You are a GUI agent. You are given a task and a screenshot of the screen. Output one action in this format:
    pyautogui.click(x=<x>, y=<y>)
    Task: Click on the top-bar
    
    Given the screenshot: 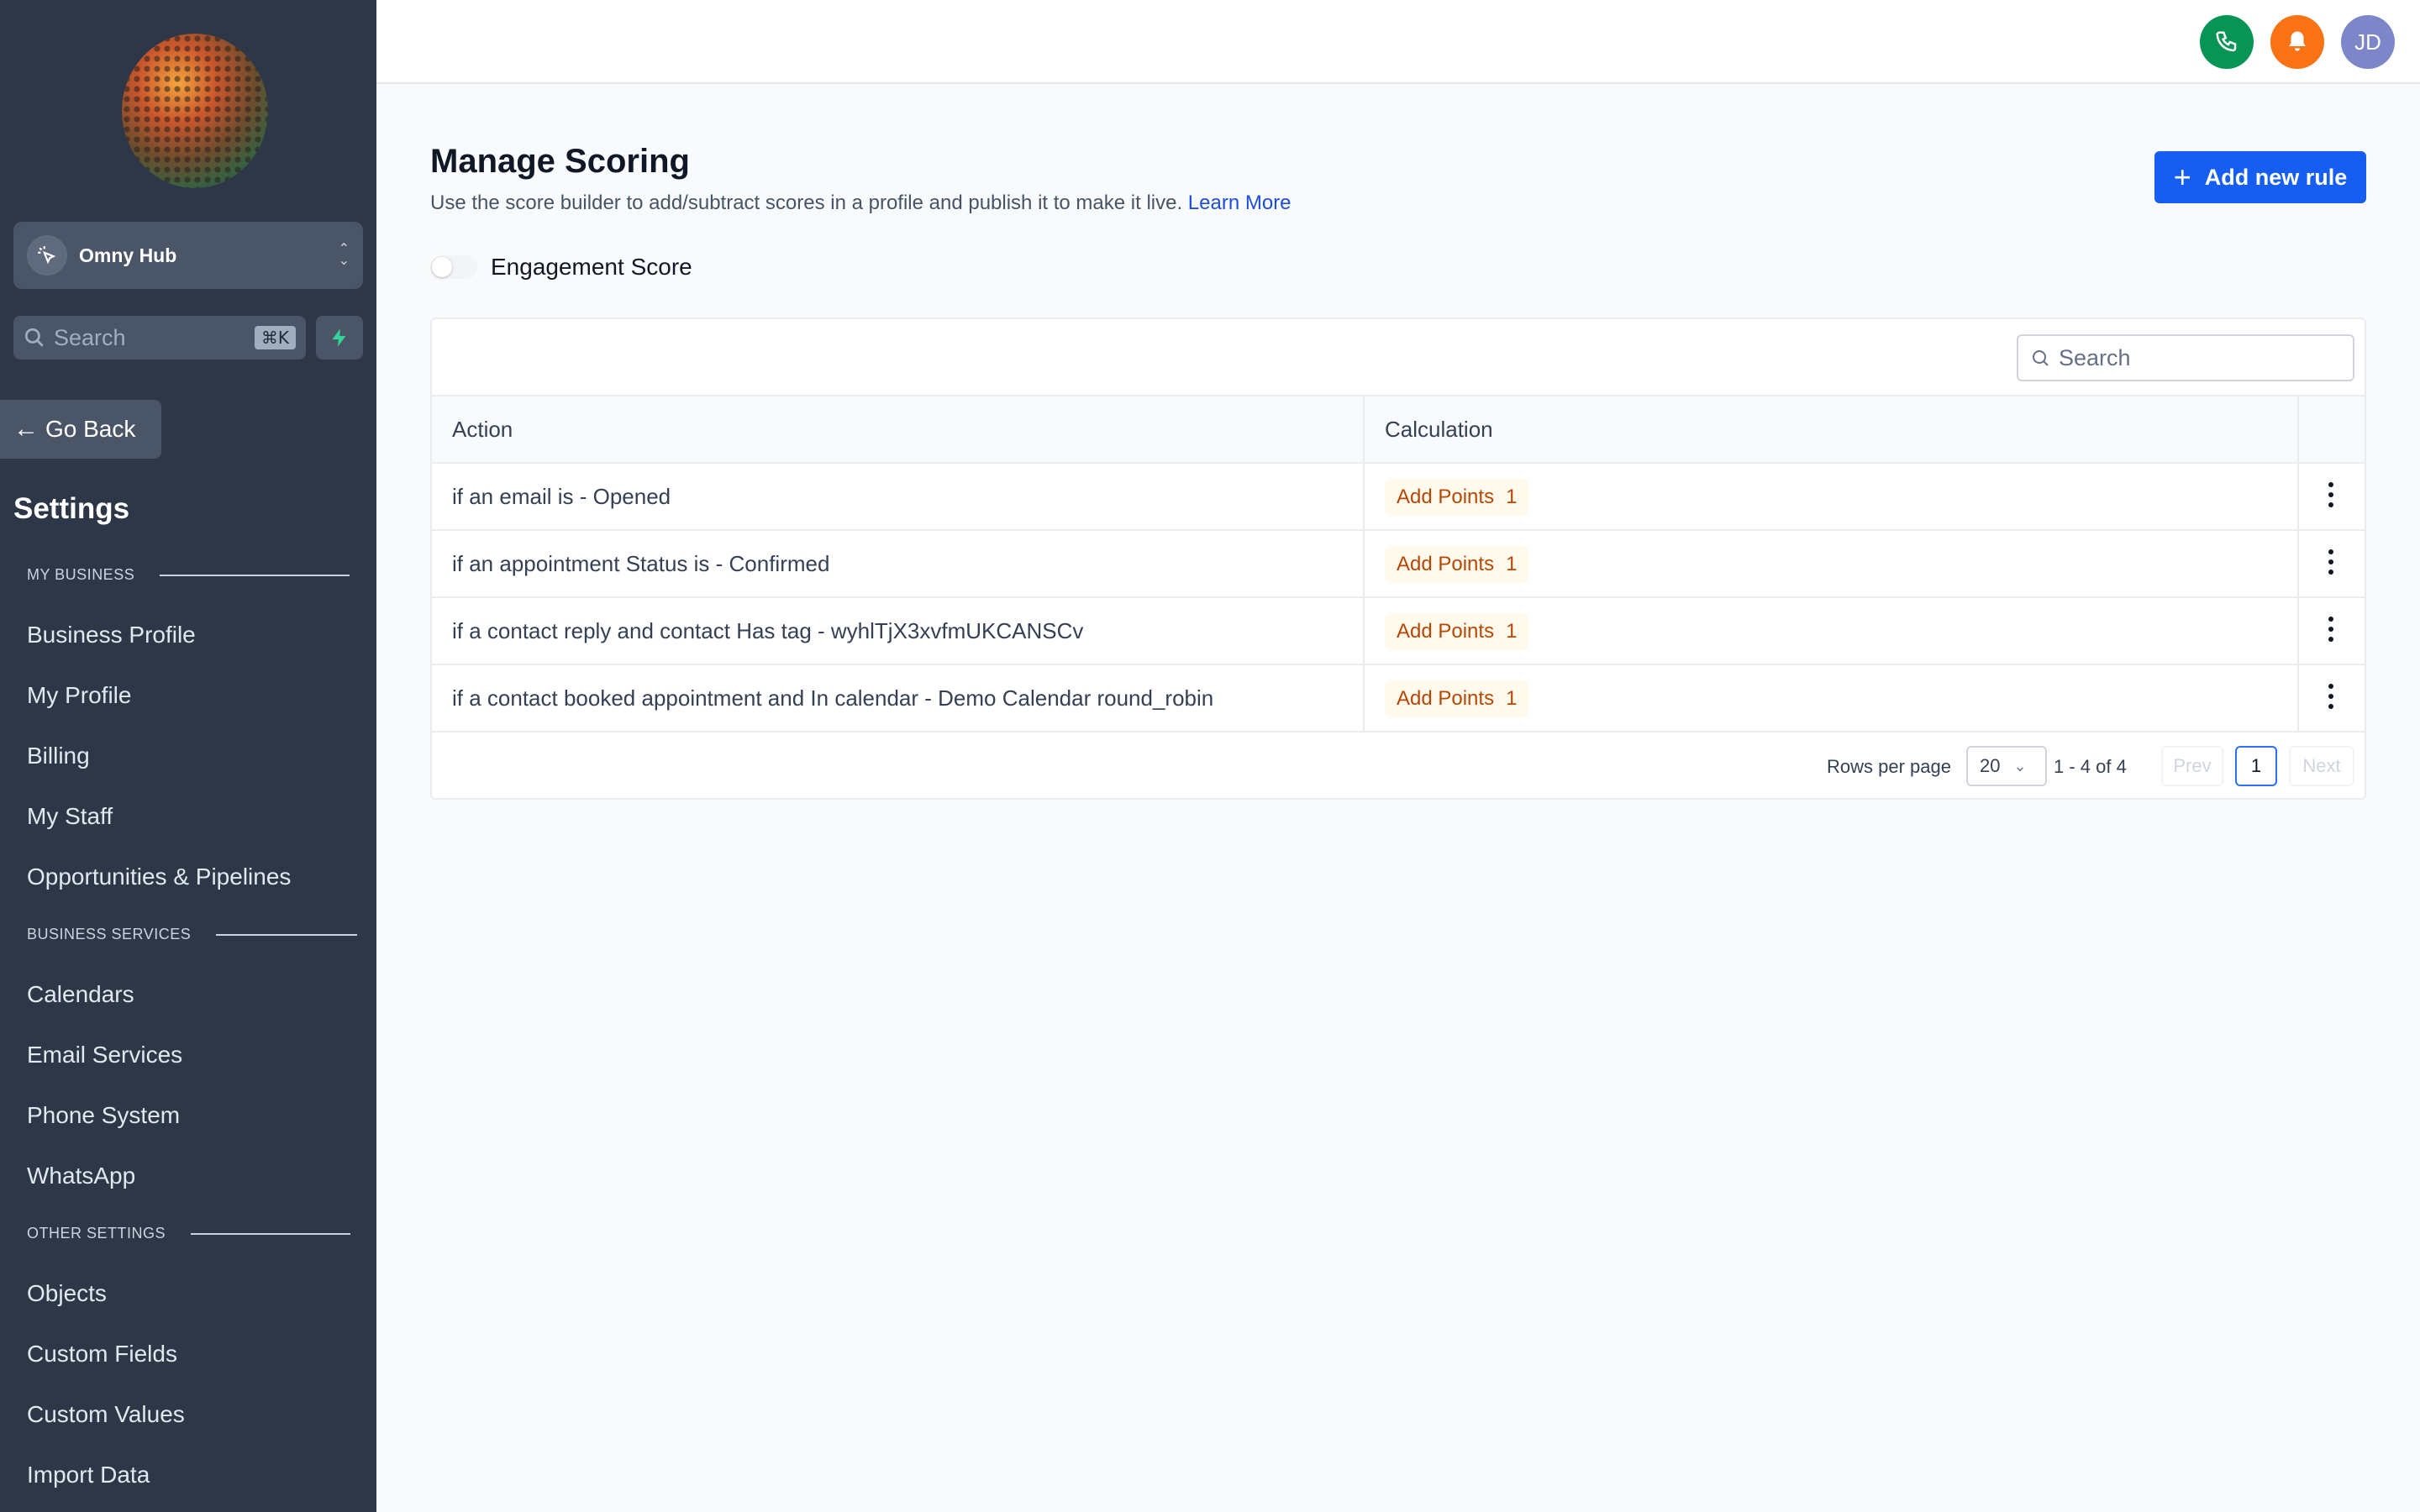 What is the action you would take?
    pyautogui.click(x=1398, y=42)
    